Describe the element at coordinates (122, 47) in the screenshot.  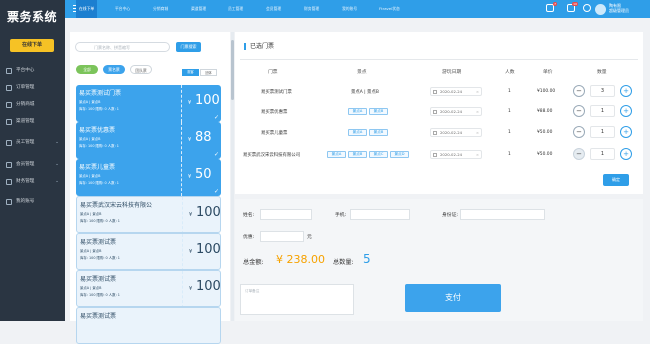
I see `search-input: 门票名称、拼音缩写` at that location.